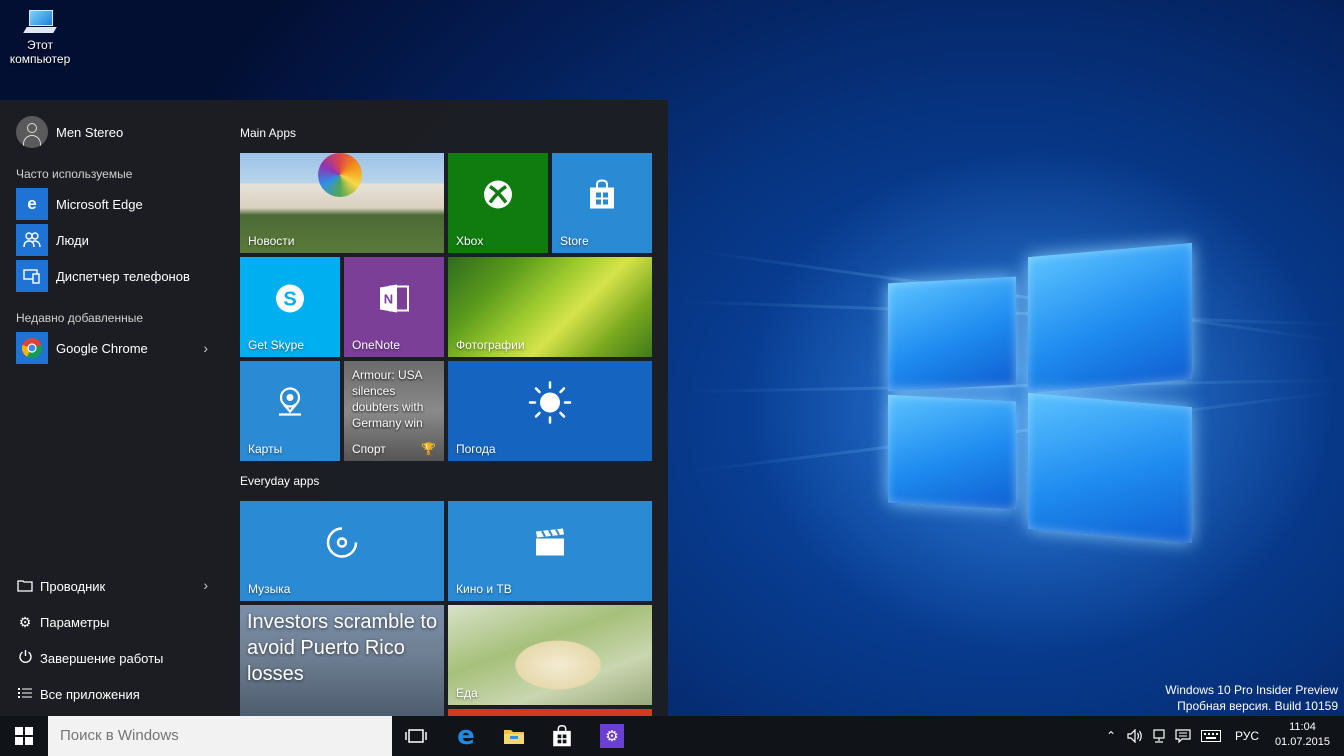 This screenshot has height=756, width=1344. I want to click on tile-maps: Карты, so click(290, 411).